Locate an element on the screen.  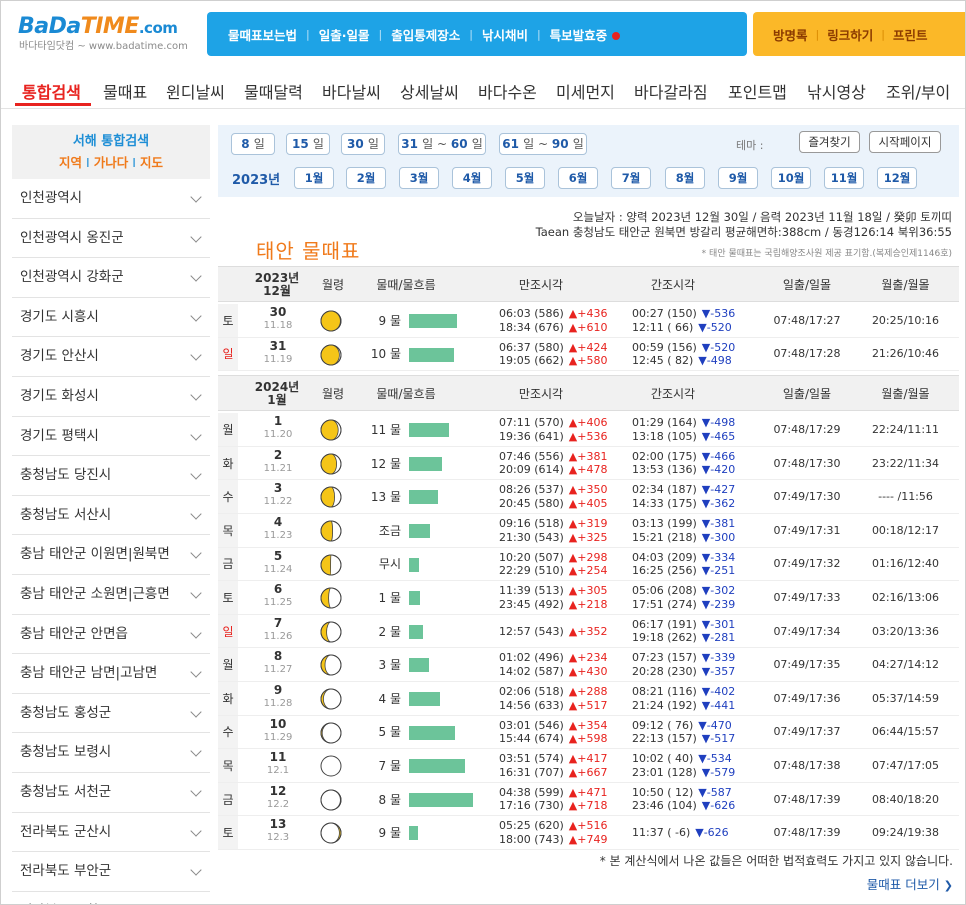
sidebar-region-item: 인천광역시 is located at coordinates (111, 199).